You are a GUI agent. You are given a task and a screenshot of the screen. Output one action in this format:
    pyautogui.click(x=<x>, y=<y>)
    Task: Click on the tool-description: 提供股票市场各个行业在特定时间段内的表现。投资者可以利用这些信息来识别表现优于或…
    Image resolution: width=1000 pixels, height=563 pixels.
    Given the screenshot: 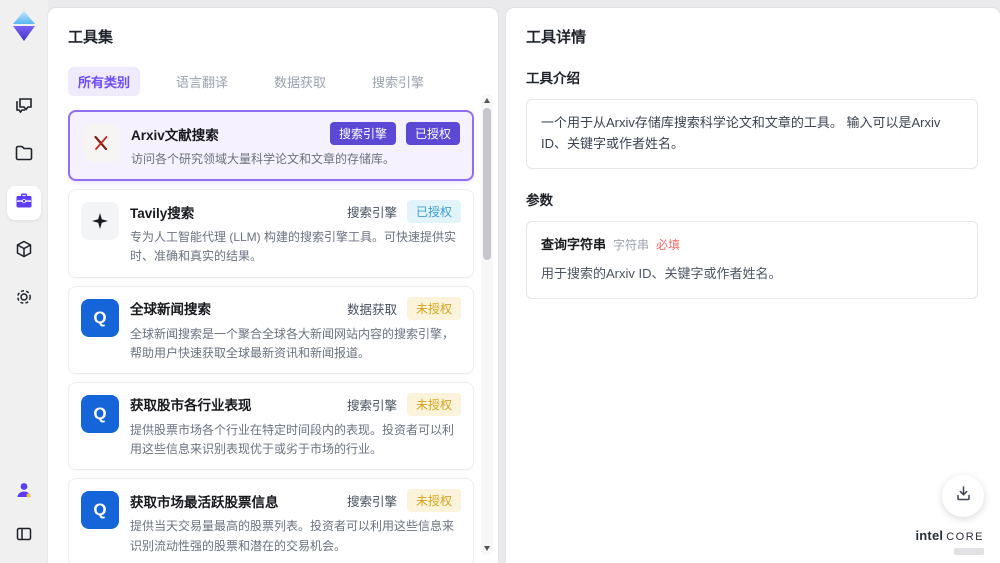 What is the action you would take?
    pyautogui.click(x=292, y=439)
    